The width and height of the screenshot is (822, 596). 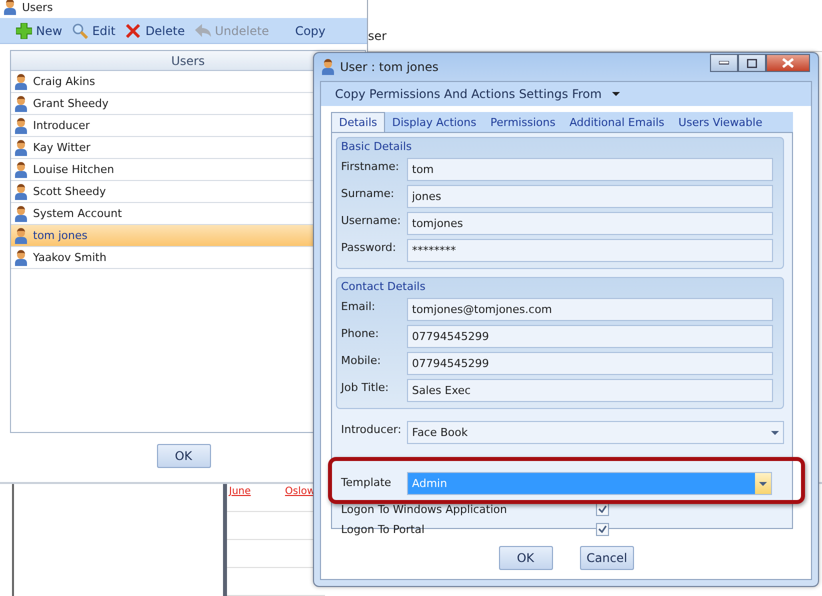 I want to click on dialog-button: OK, so click(x=525, y=558).